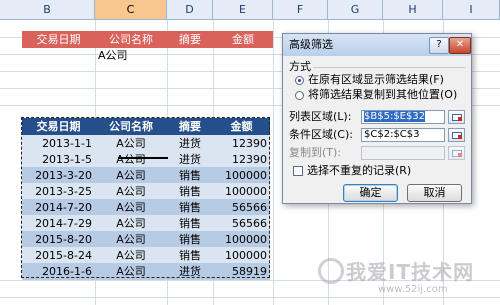 The height and width of the screenshot is (305, 500). What do you see at coordinates (377, 45) in the screenshot?
I see `dialog-titlebar: 高级筛选 ? ✕` at bounding box center [377, 45].